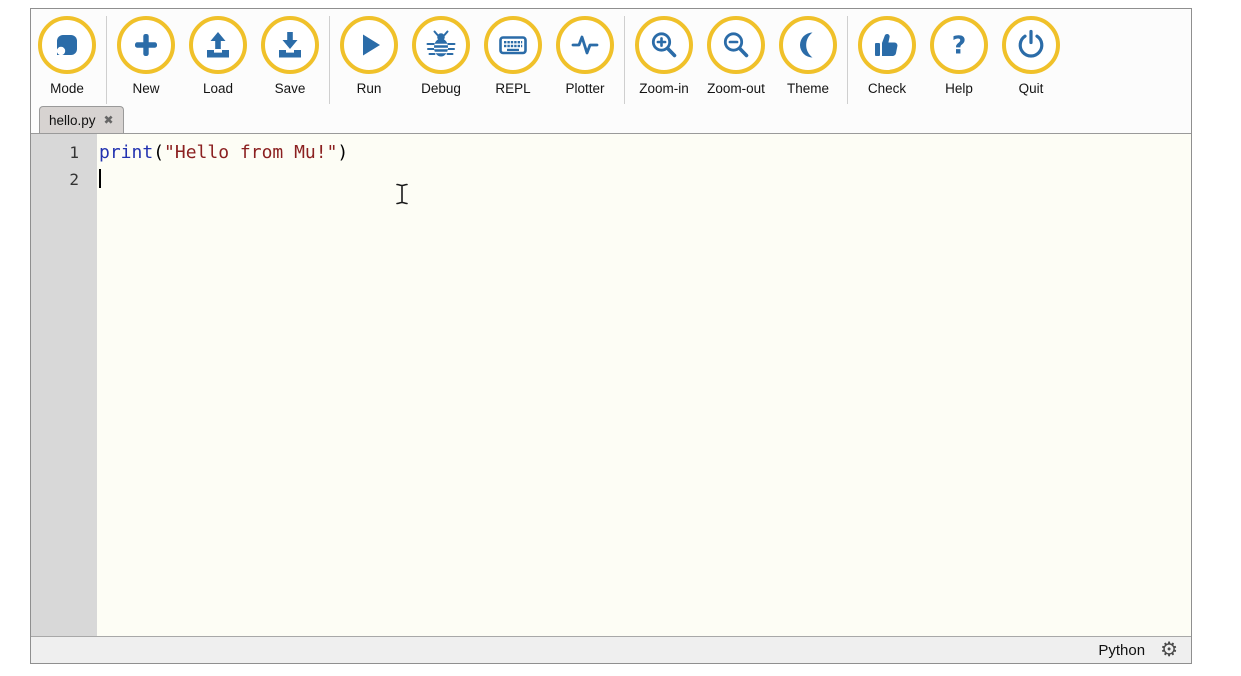  What do you see at coordinates (251, 152) in the screenshot?
I see `code-token: "Hello from Mu!"` at bounding box center [251, 152].